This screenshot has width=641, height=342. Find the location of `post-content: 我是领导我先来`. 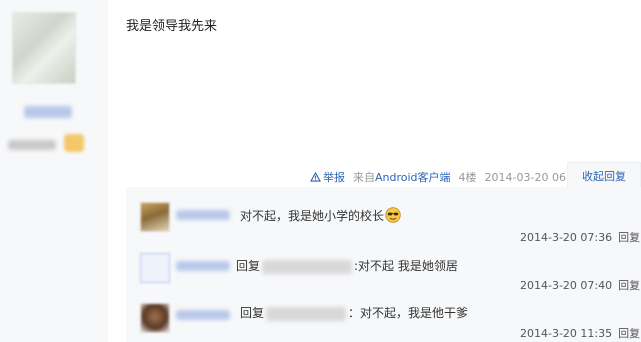

post-content: 我是领导我先来 is located at coordinates (172, 26).